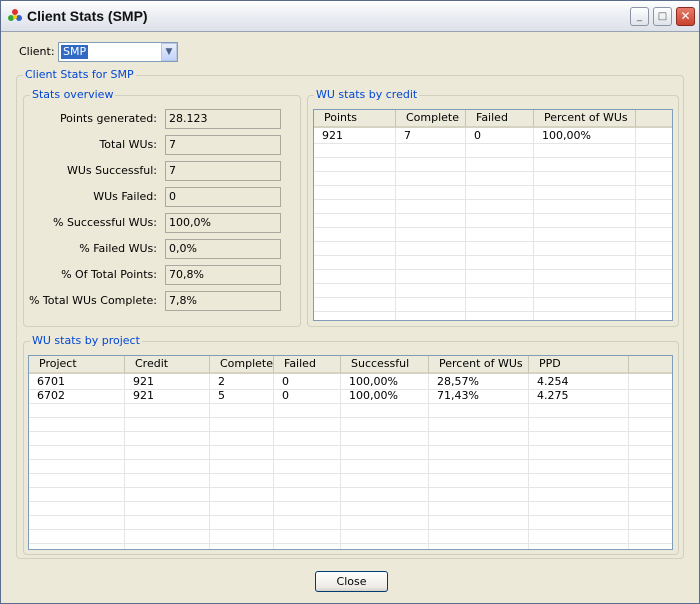  I want to click on stat-label: Points generated:, so click(108, 118).